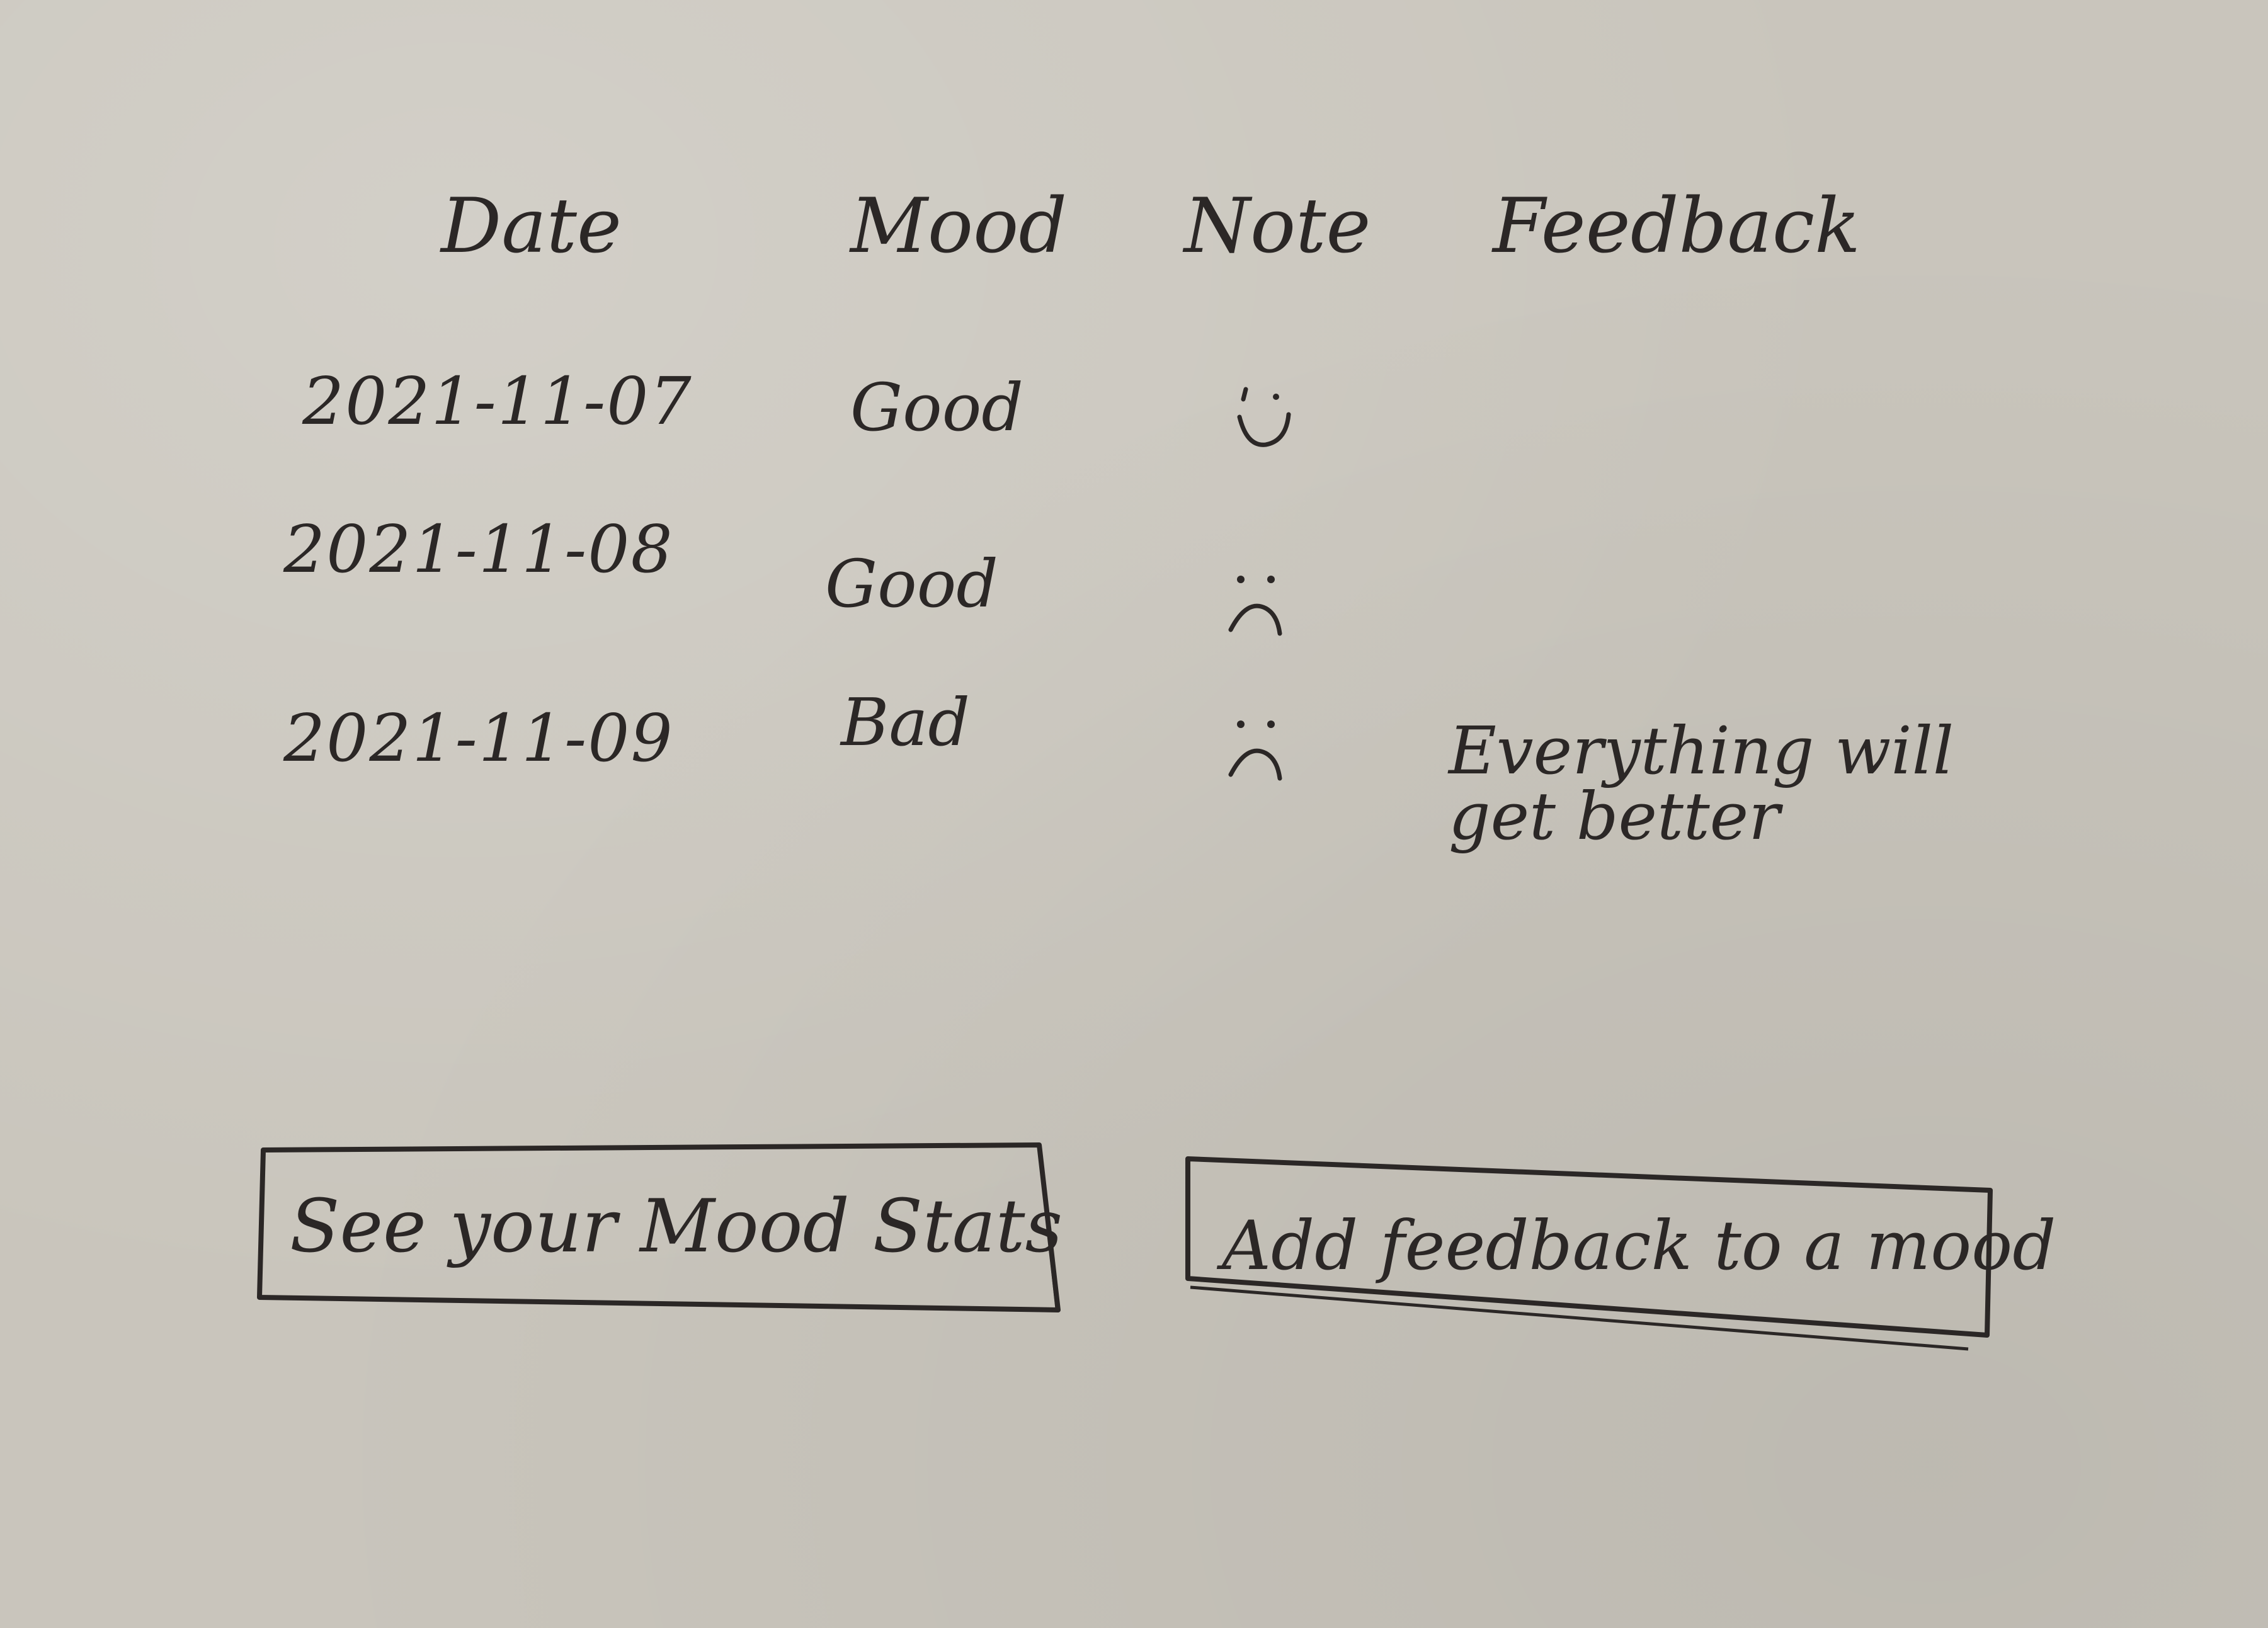 The image size is (2268, 1628). I want to click on mood-column-header: Mood, so click(959, 227).